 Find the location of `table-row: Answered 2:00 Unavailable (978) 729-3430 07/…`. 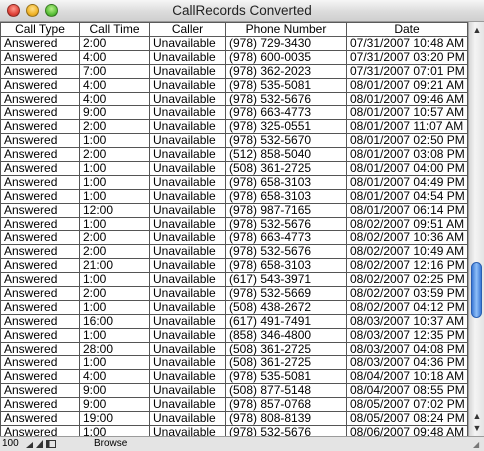

table-row: Answered 2:00 Unavailable (978) 729-3430 07/… is located at coordinates (234, 44).